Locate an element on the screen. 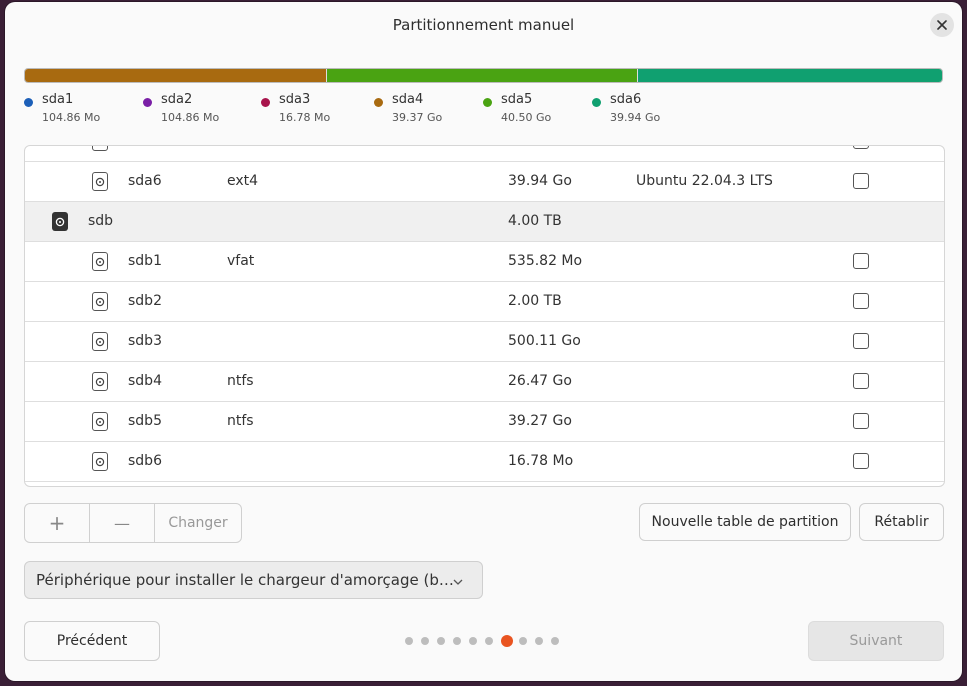 The width and height of the screenshot is (967, 686). next-button: Suivant is located at coordinates (876, 641).